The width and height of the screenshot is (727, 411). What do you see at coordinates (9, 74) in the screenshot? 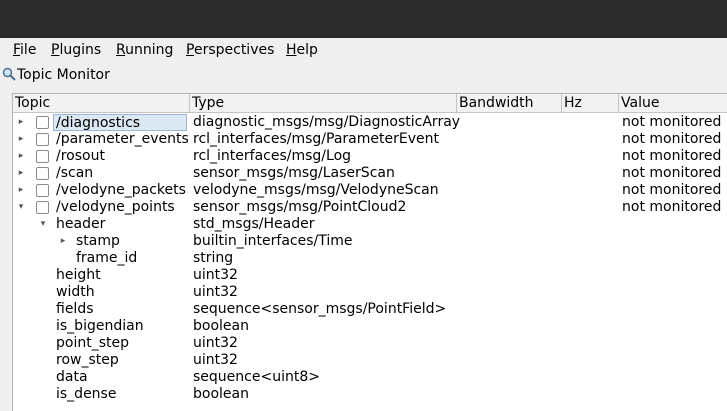
I see `magnifier-icon` at bounding box center [9, 74].